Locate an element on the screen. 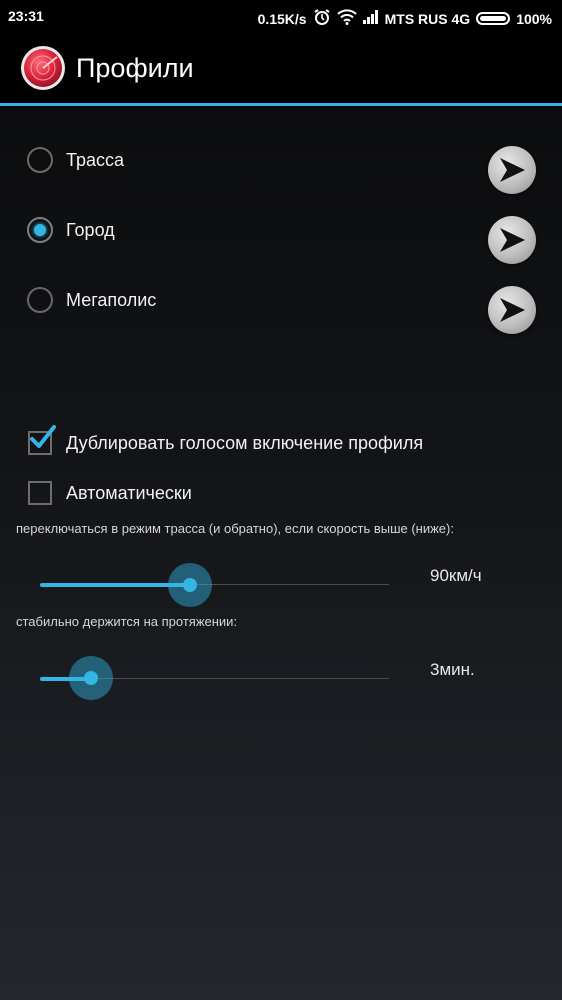  status-right: 0.15K/s MTS RUS 4G 100% is located at coordinates (405, 18).